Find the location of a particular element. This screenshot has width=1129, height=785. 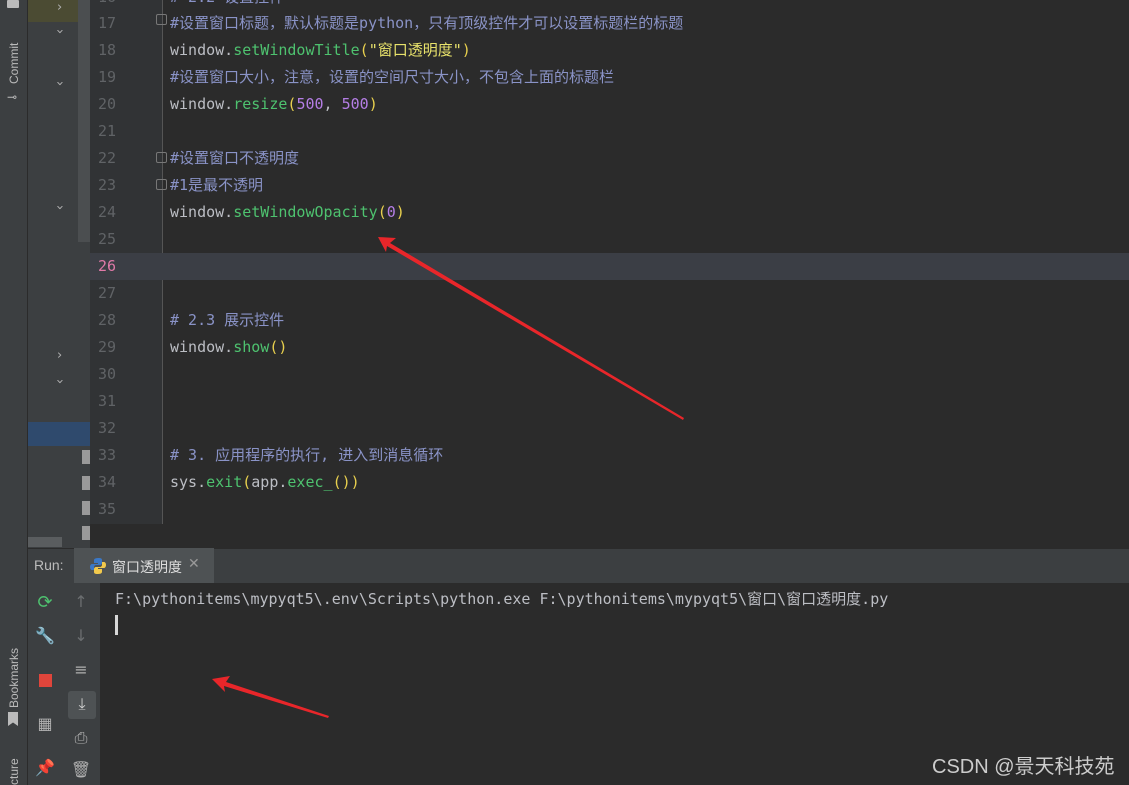

annotation-arrow-editor is located at coordinates (531, 328).